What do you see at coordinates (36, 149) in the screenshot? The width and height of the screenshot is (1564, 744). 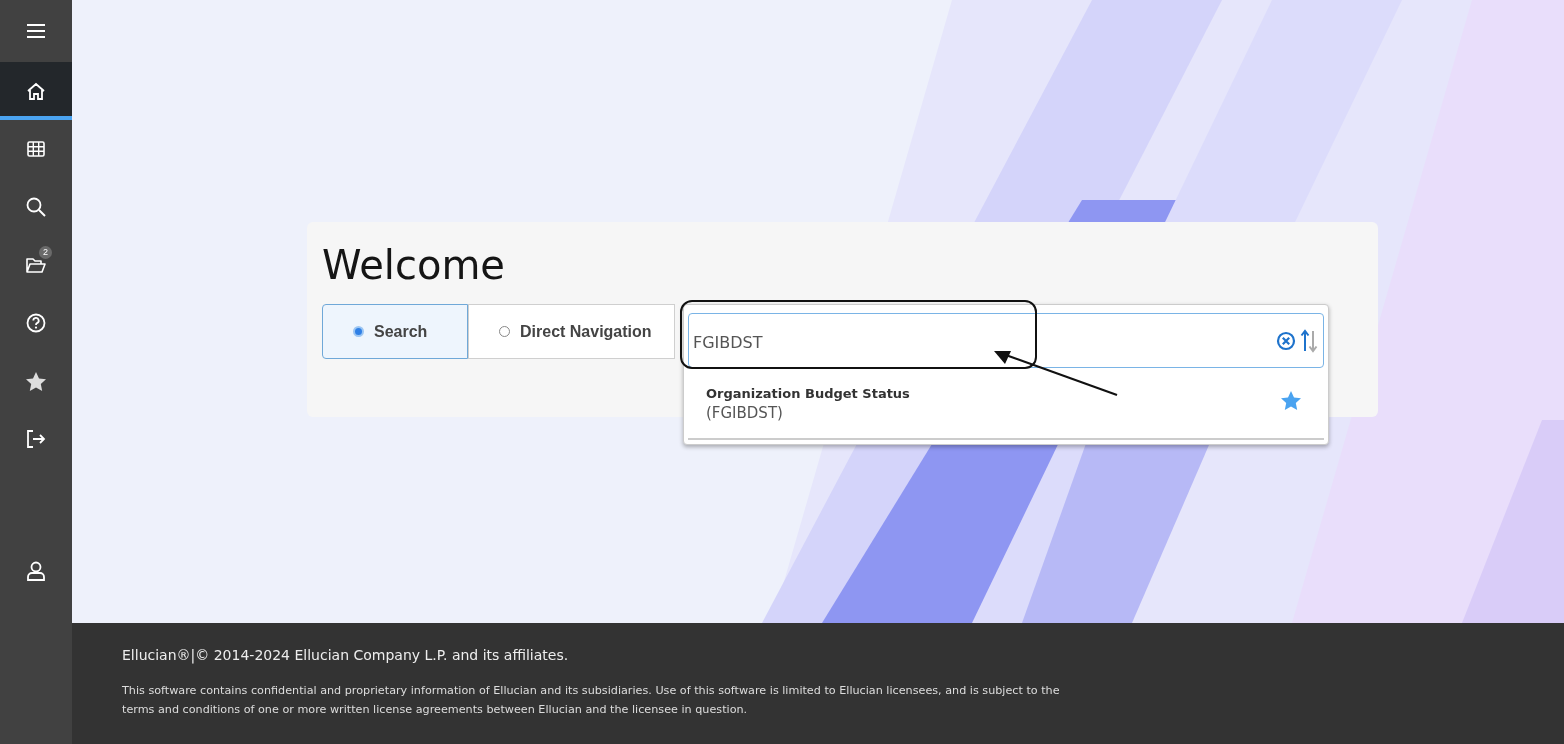 I see `grid-icon` at bounding box center [36, 149].